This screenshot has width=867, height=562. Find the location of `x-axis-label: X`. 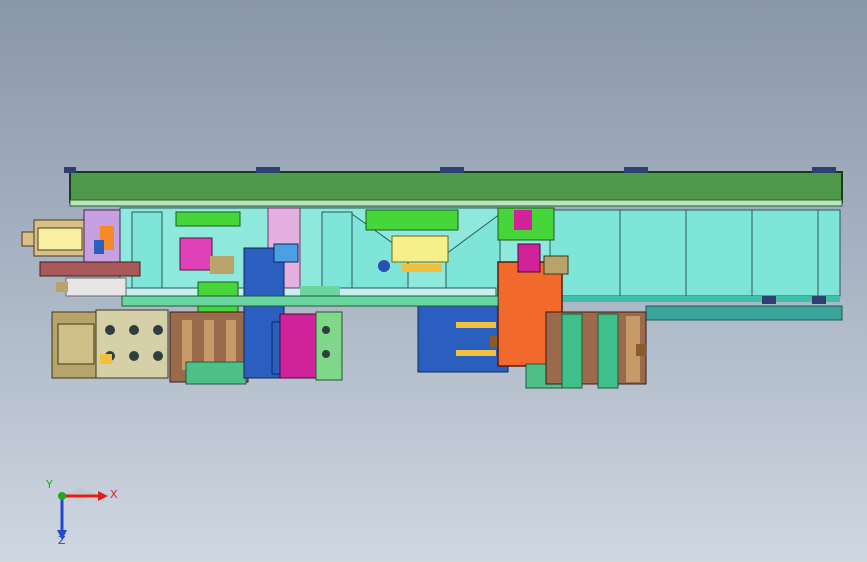

x-axis-label: X is located at coordinates (114, 494).